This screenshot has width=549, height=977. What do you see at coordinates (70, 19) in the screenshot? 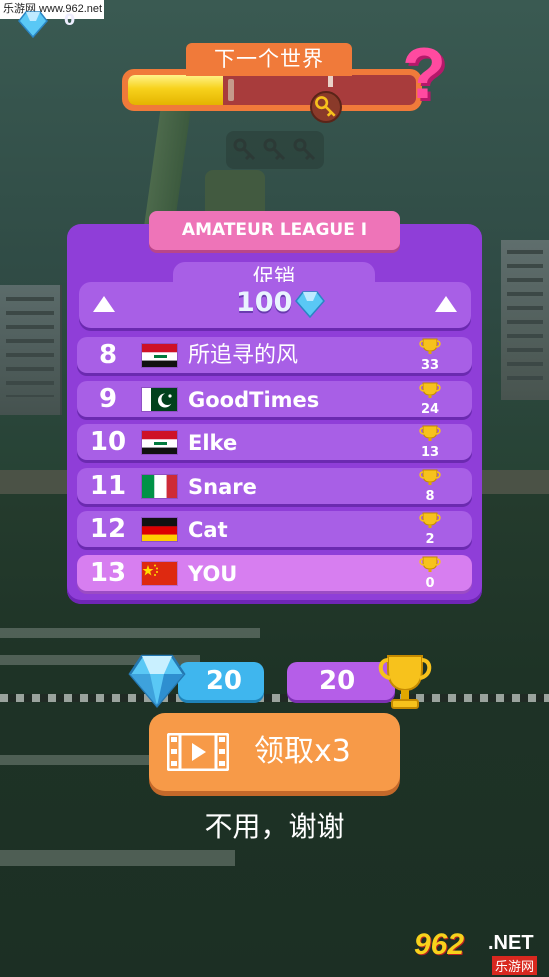
I see `gem-counter: 0` at bounding box center [70, 19].